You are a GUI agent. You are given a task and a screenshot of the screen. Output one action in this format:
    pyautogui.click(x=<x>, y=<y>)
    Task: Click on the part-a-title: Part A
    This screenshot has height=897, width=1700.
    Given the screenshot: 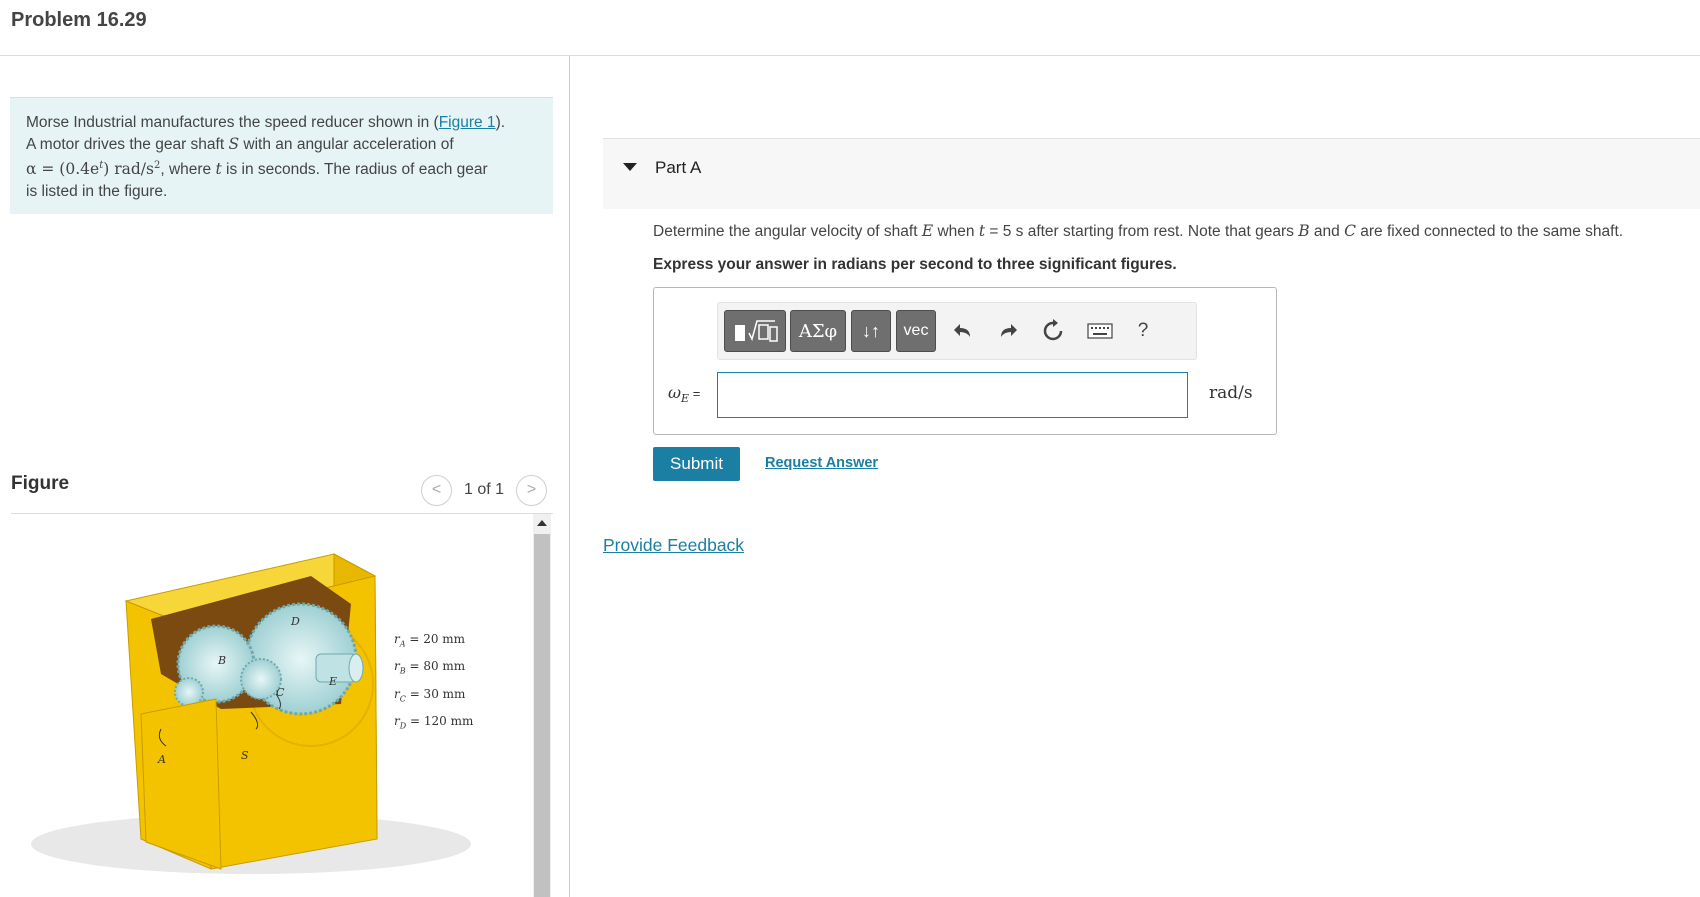 What is the action you would take?
    pyautogui.click(x=678, y=167)
    